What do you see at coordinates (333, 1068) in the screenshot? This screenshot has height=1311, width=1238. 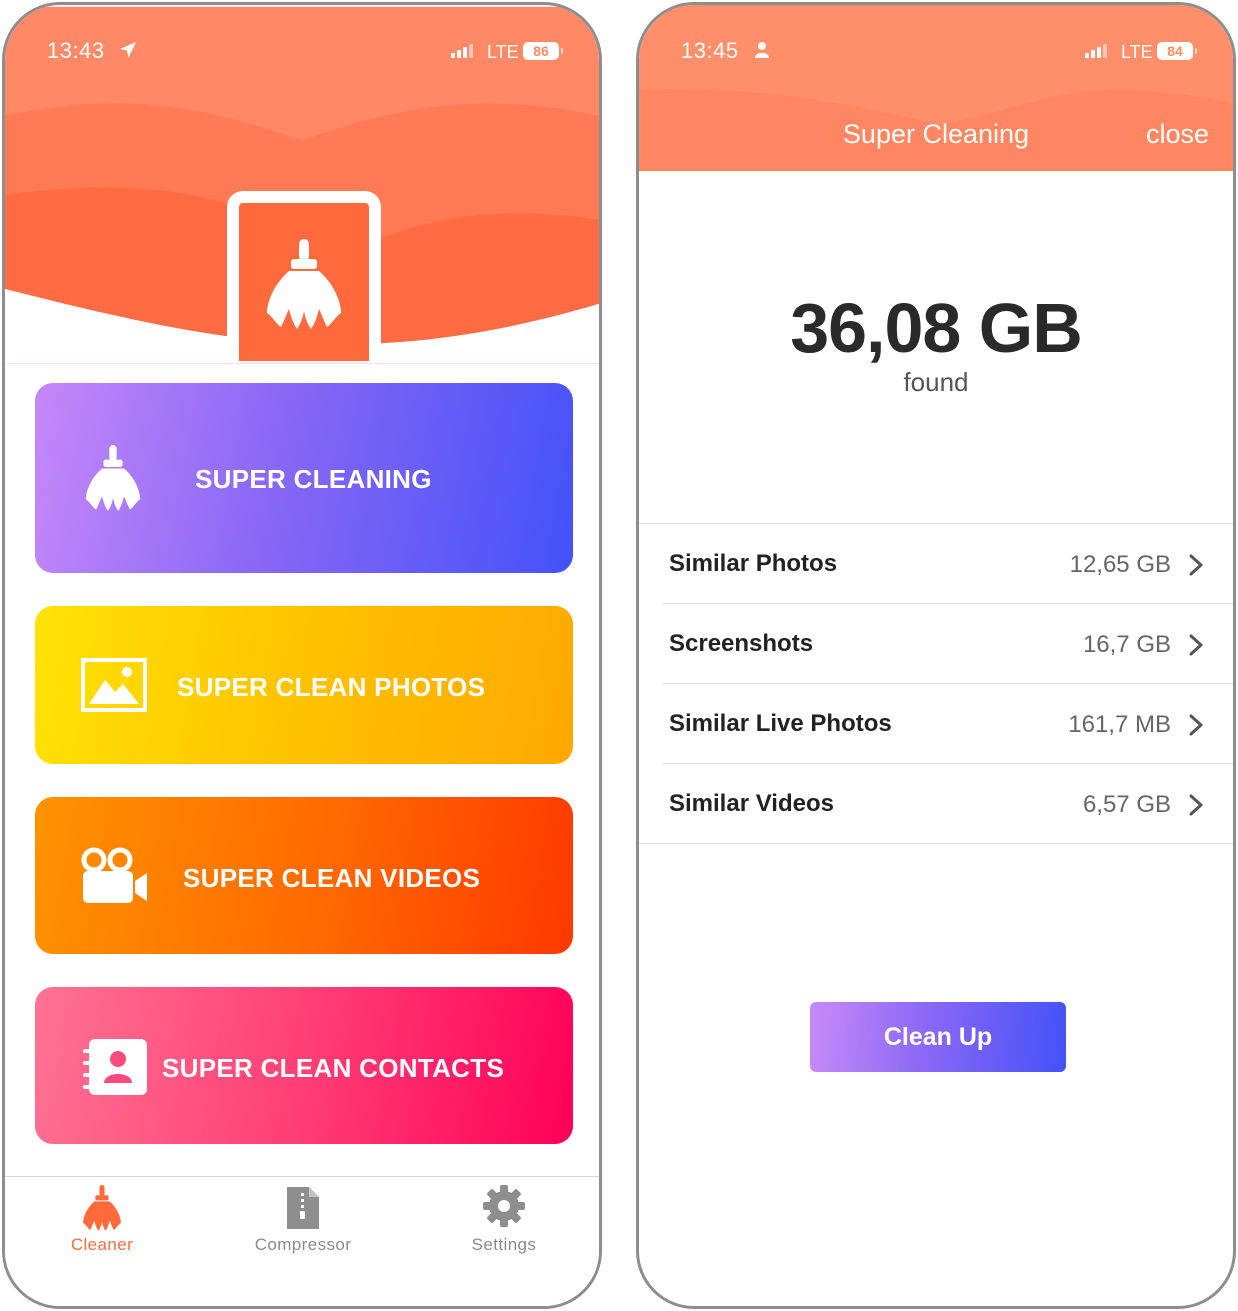 I see `card-label: SUPER CLEAN CONTACTS` at bounding box center [333, 1068].